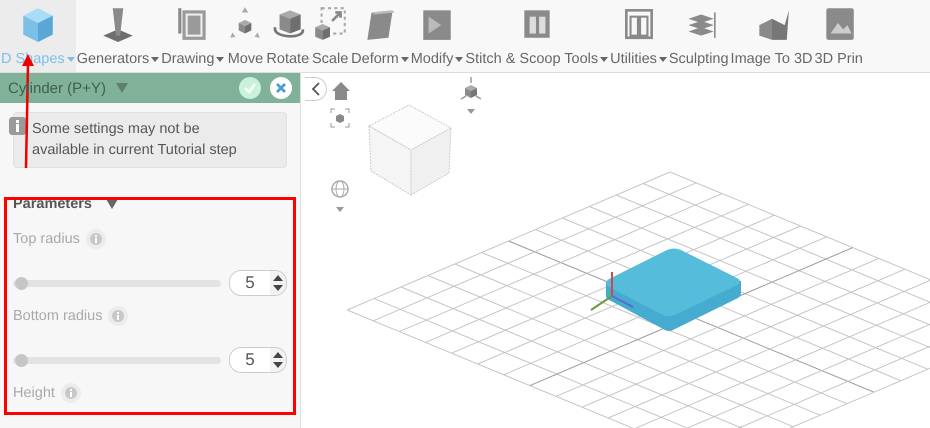 This screenshot has width=930, height=428. What do you see at coordinates (330, 36) in the screenshot?
I see `toolbar-button: Scale` at bounding box center [330, 36].